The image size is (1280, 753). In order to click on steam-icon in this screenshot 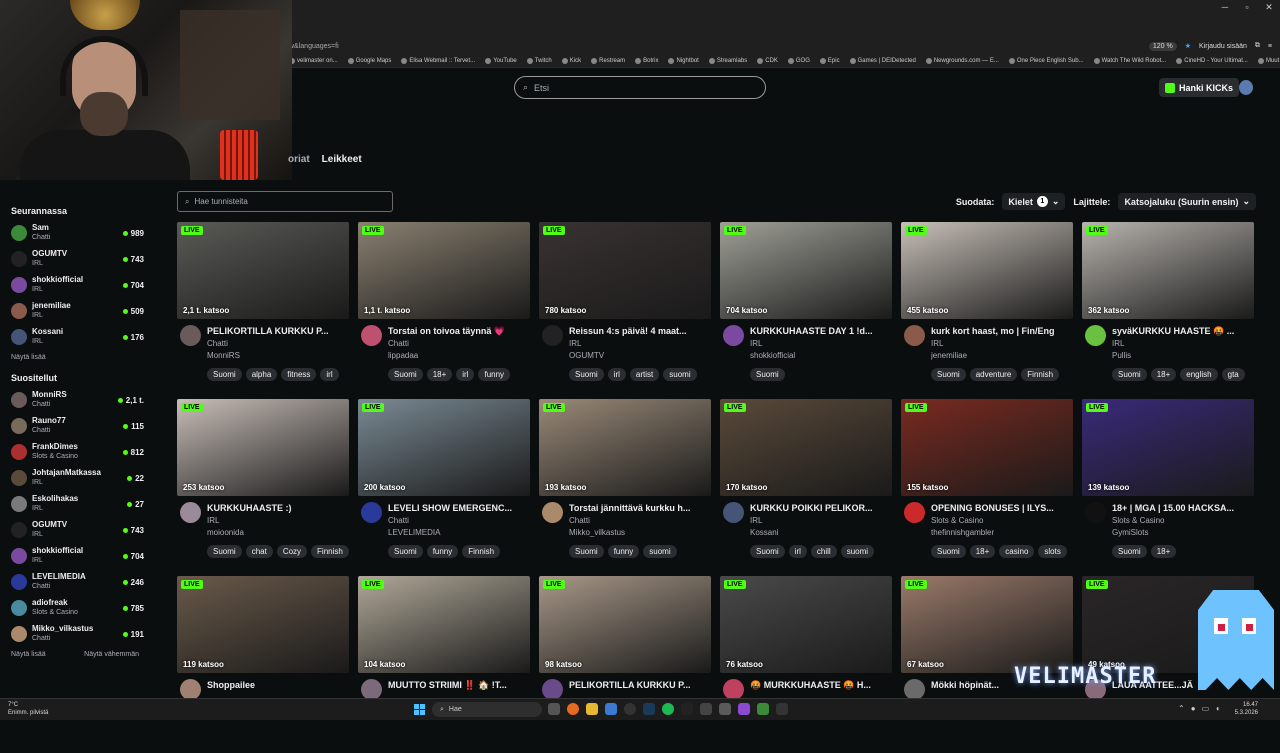, I will do `click(649, 709)`.